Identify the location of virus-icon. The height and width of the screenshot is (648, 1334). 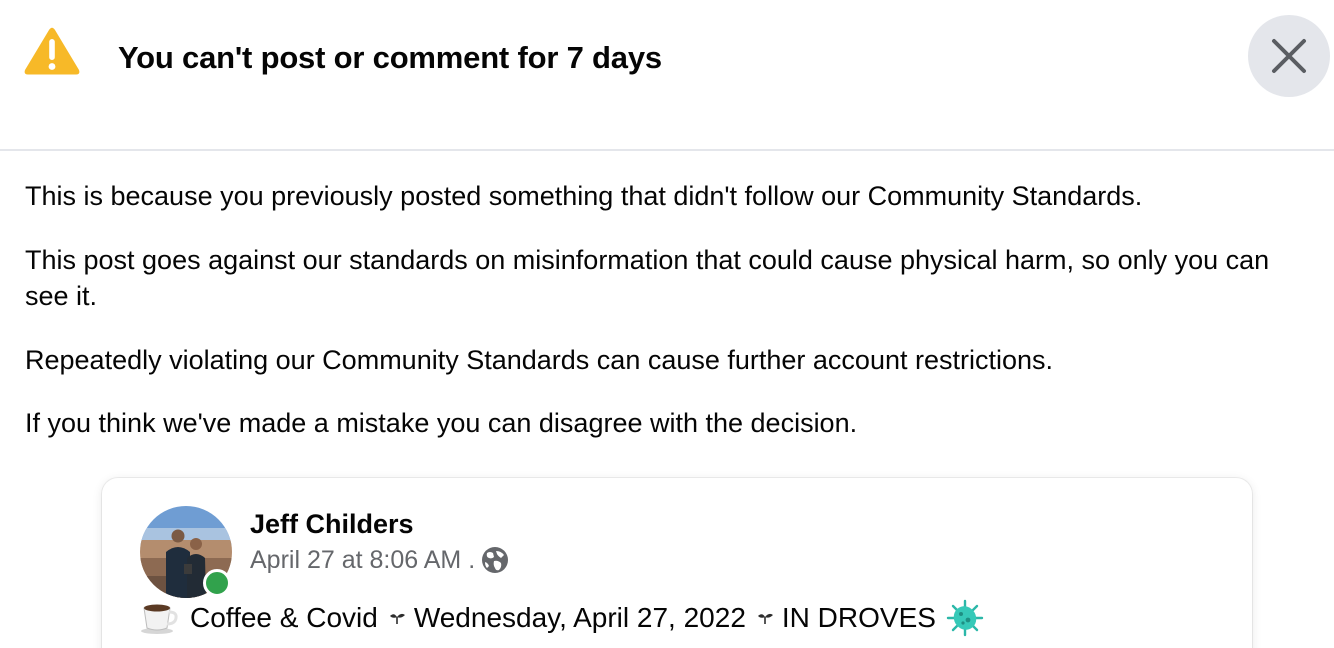
(965, 618).